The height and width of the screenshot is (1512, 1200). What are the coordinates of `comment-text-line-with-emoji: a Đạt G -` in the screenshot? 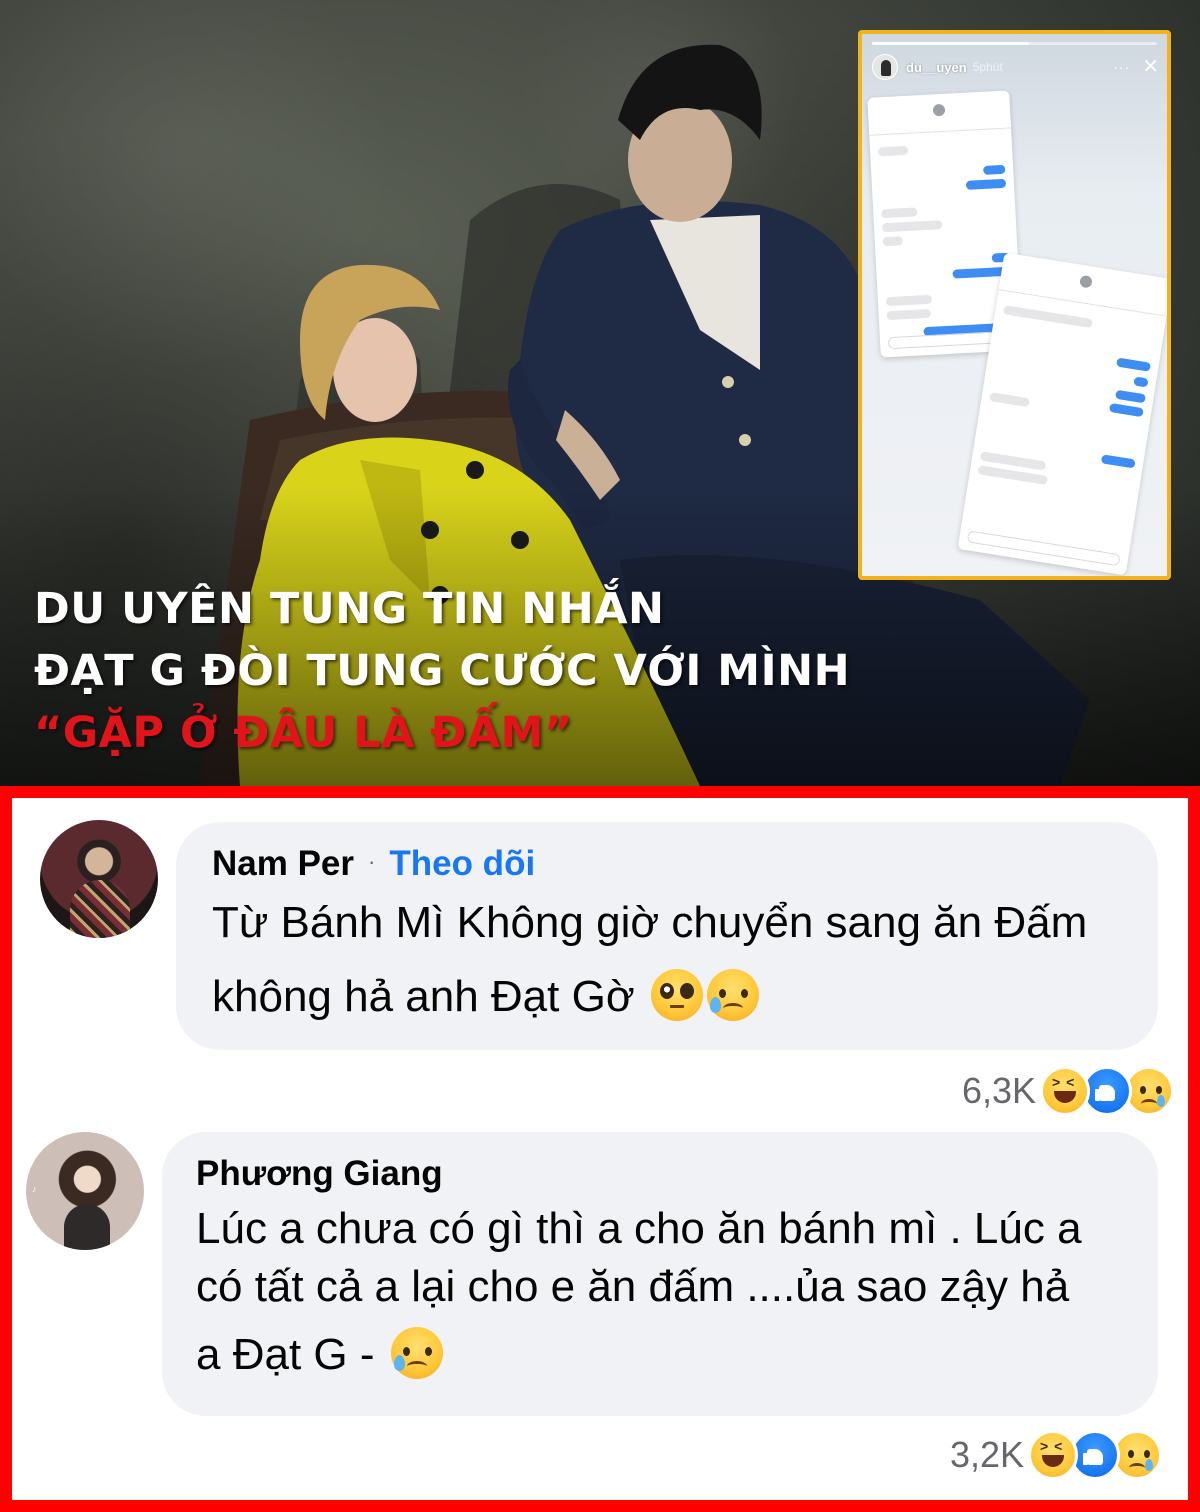 It's located at (319, 1355).